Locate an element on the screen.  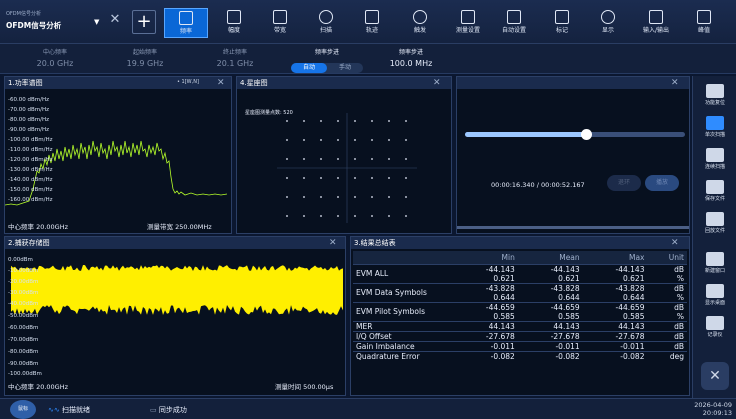
freq-button: 频率 is located at coordinates (186, 23).